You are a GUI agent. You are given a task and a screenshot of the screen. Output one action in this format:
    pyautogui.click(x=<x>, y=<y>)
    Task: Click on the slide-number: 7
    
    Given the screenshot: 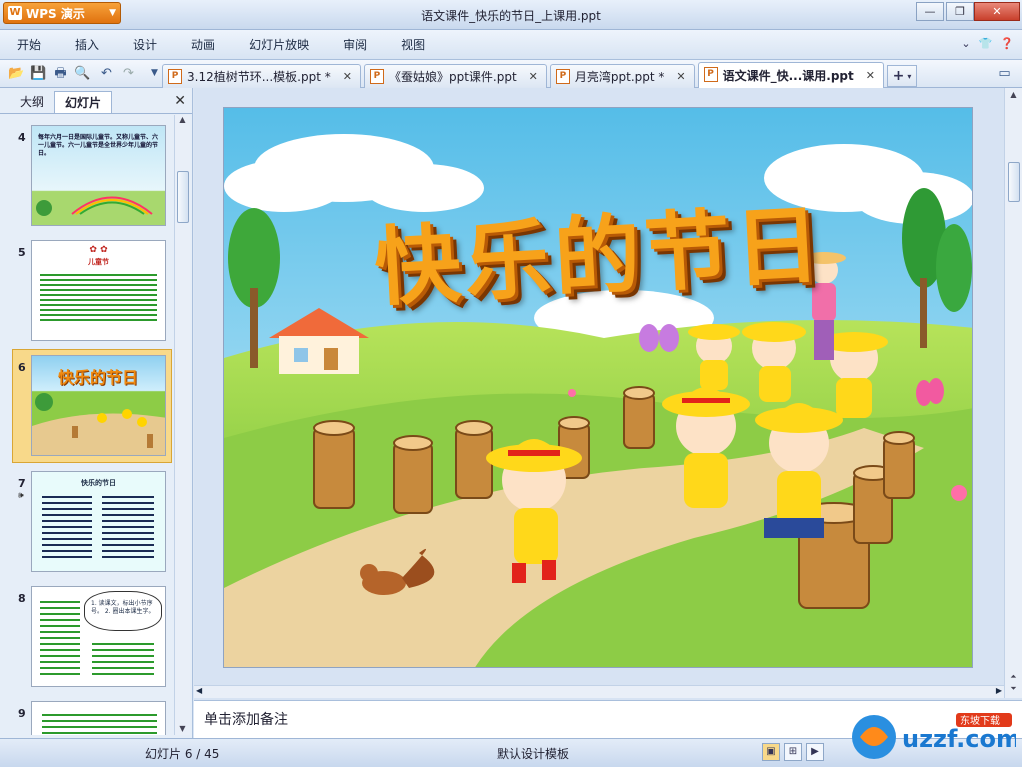 What is the action you would take?
    pyautogui.click(x=22, y=483)
    